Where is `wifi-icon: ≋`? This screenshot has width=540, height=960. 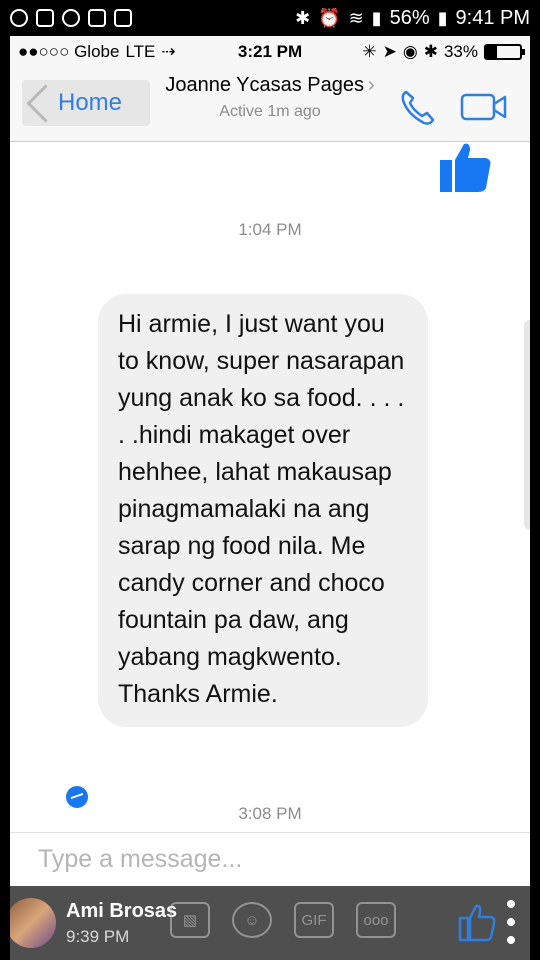 wifi-icon: ≋ is located at coordinates (356, 17).